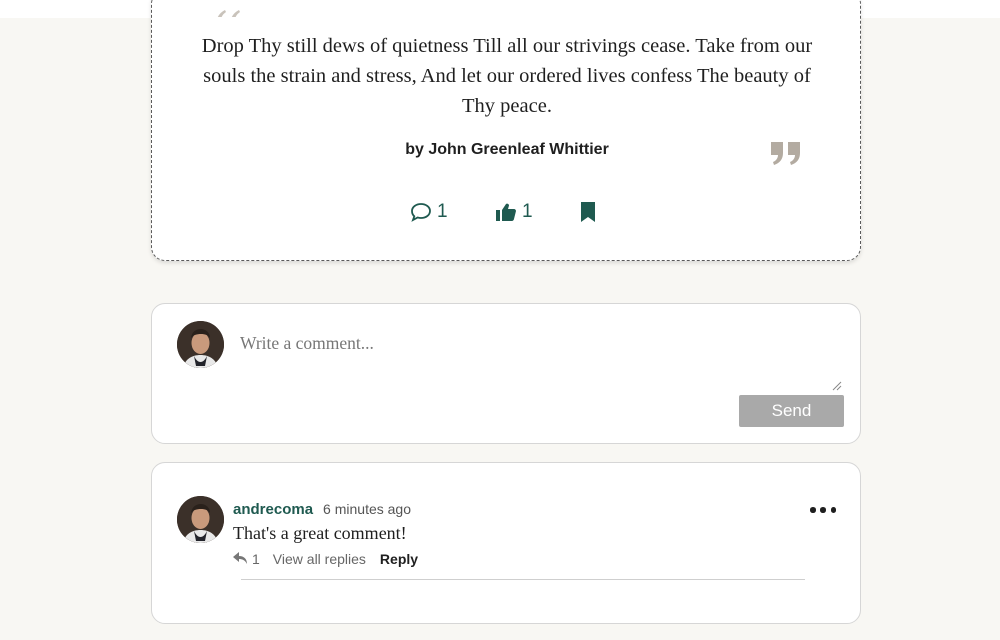 This screenshot has width=1000, height=640. I want to click on comment-body: That's a great comment!, so click(320, 533).